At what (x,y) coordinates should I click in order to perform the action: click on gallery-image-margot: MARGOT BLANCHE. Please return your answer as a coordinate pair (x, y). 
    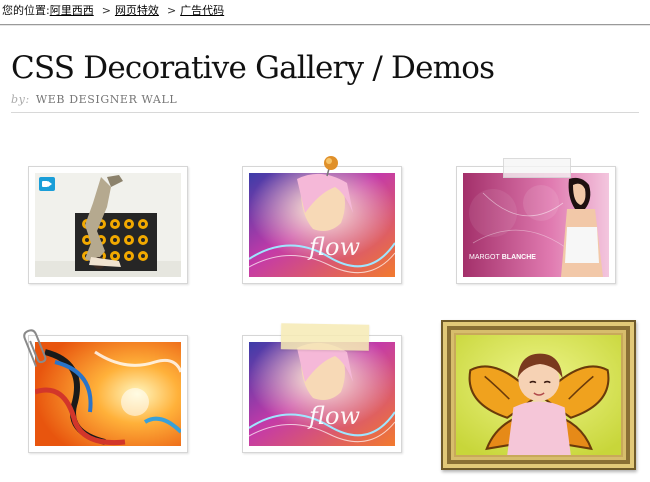
    Looking at the image, I should click on (536, 225).